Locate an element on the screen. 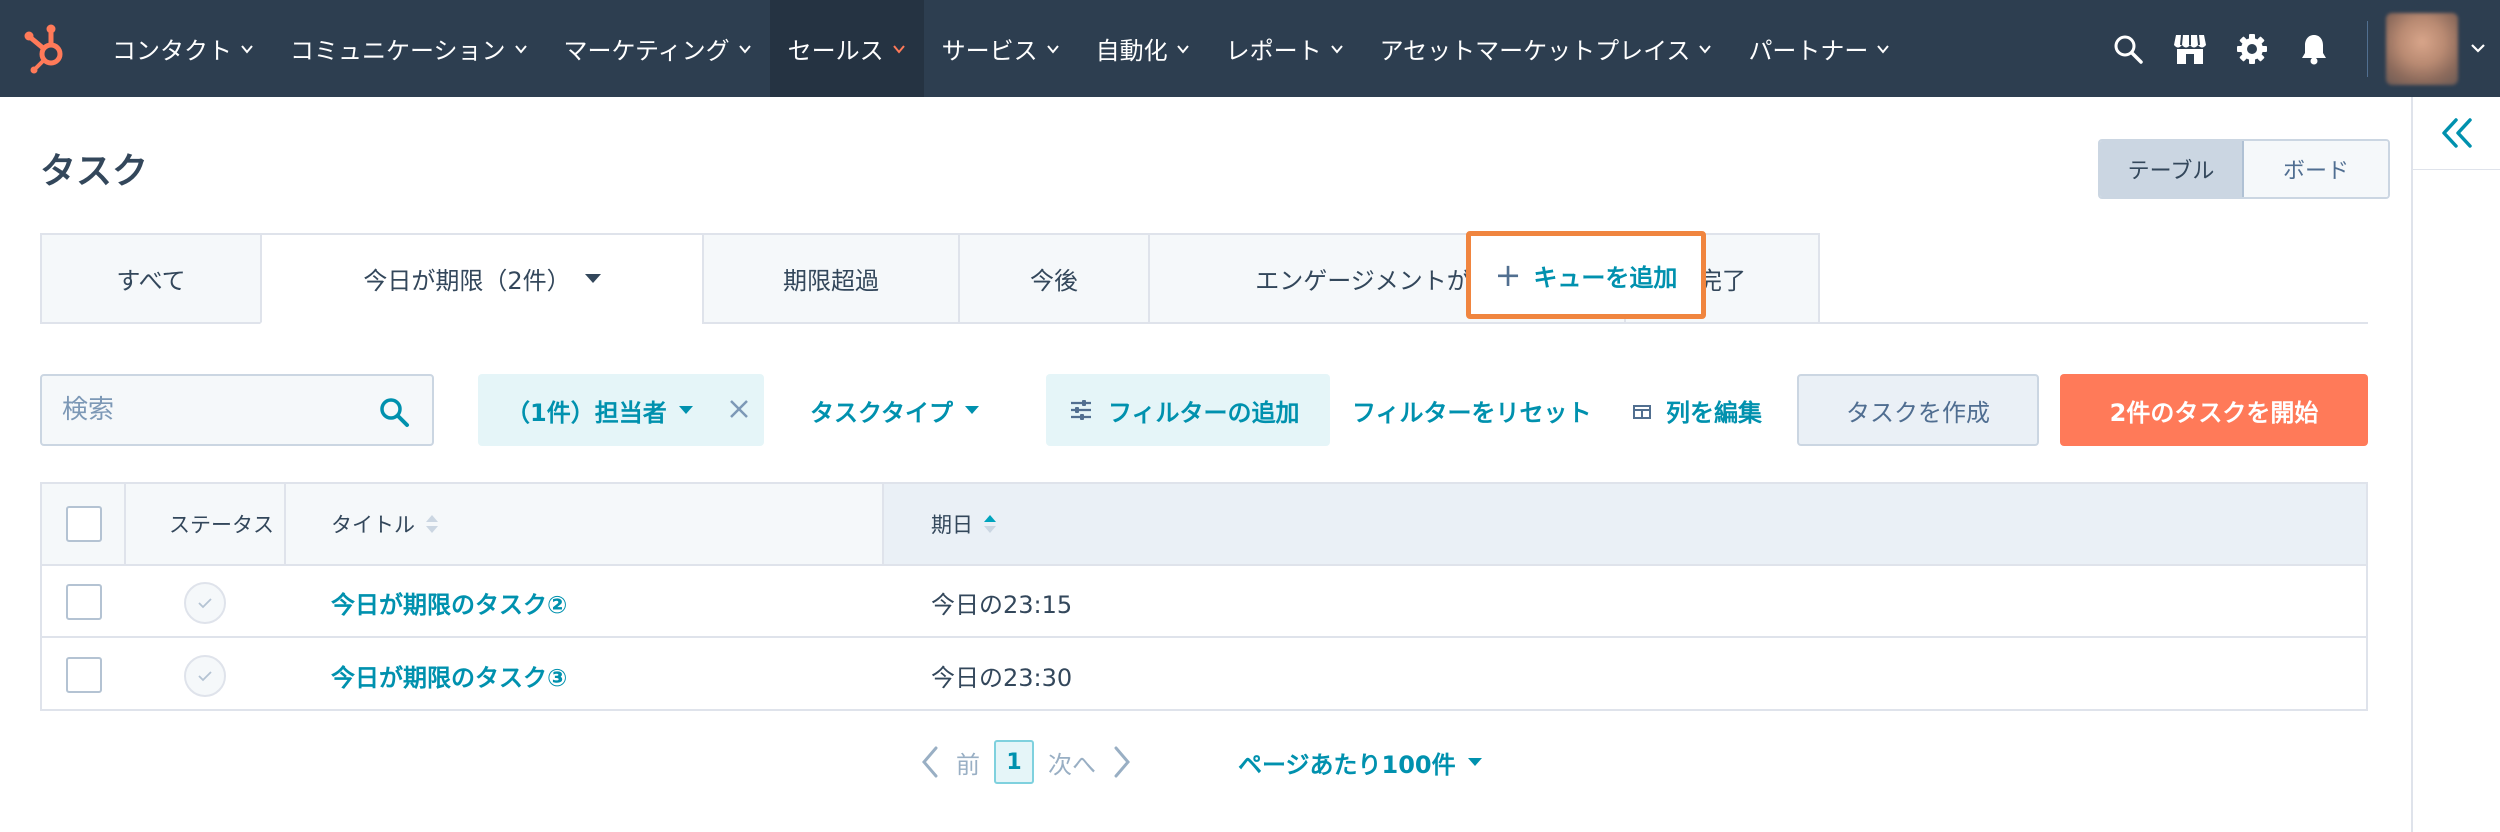 The height and width of the screenshot is (832, 2500). nav-item-label: コンタクト is located at coordinates (172, 51).